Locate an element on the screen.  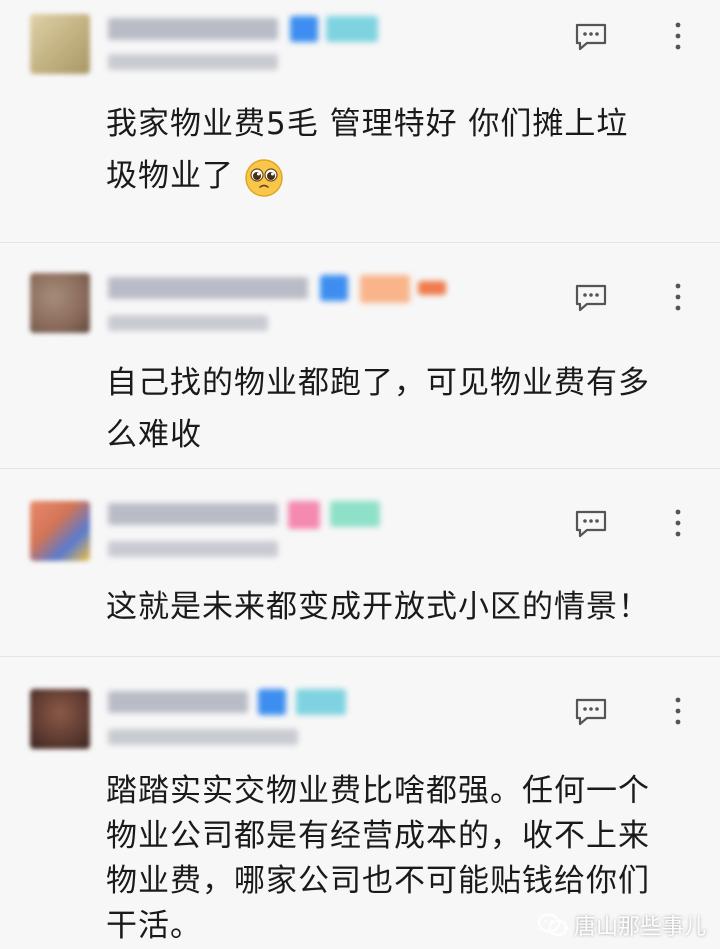
comment-text-line: 物业费，哪家公司也不可能贴钱给你们 is located at coordinates (378, 881).